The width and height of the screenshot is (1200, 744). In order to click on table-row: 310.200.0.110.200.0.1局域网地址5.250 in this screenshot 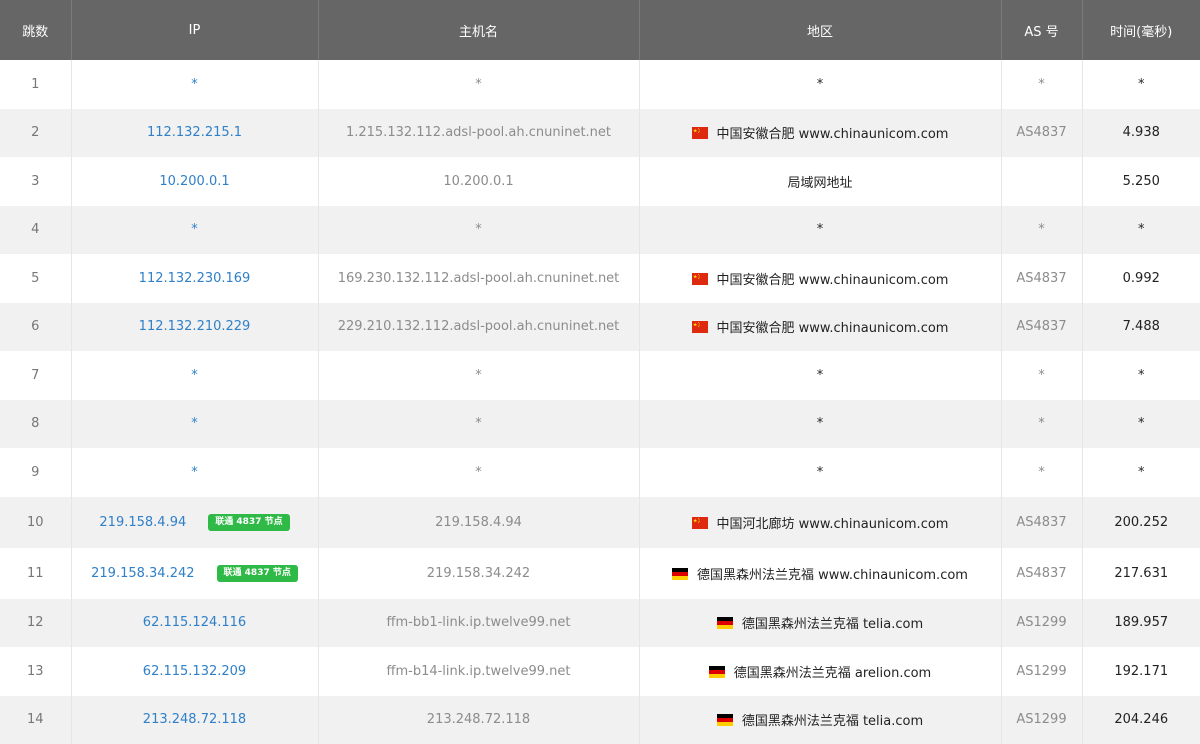, I will do `click(600, 181)`.